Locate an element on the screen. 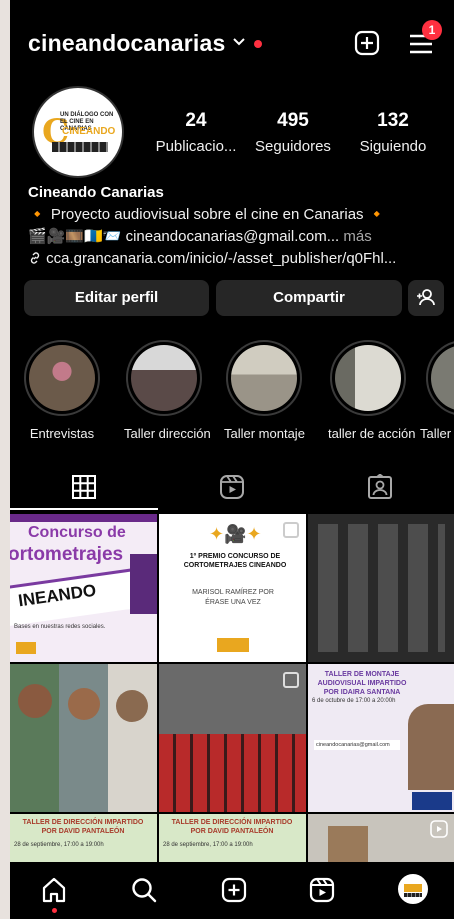 Image resolution: width=454 pixels, height=919 pixels. stat-followers: 495 Seguidores is located at coordinates (293, 132).